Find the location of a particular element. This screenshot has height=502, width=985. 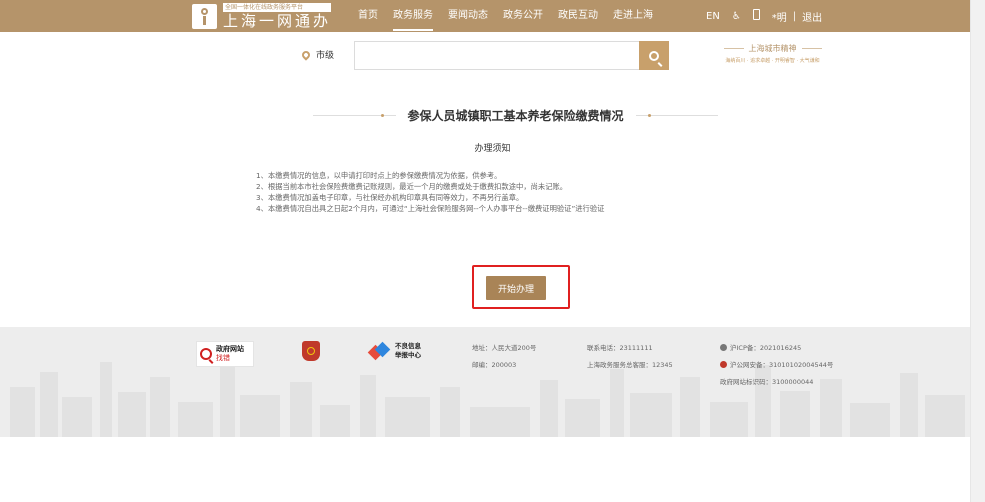

search-icon is located at coordinates (654, 55).